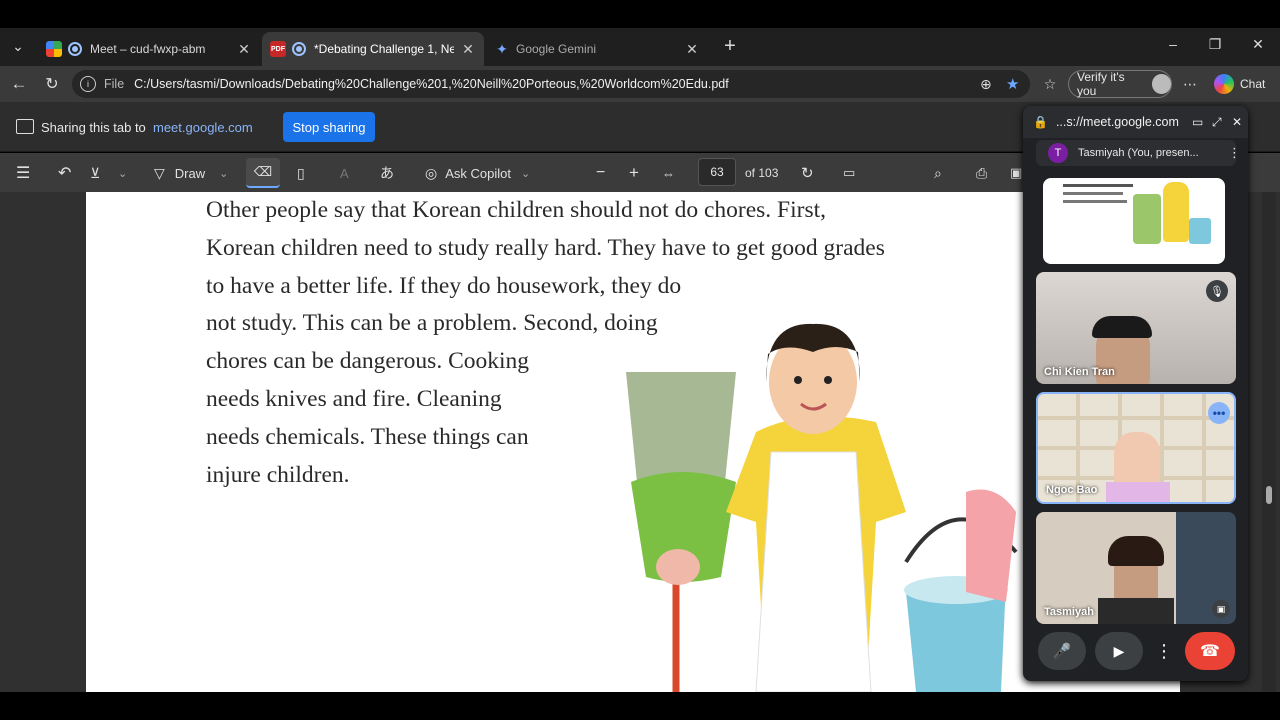 This screenshot has width=1280, height=720. I want to click on tab-title: Meet – cud-fwxp-abm, so click(148, 49).